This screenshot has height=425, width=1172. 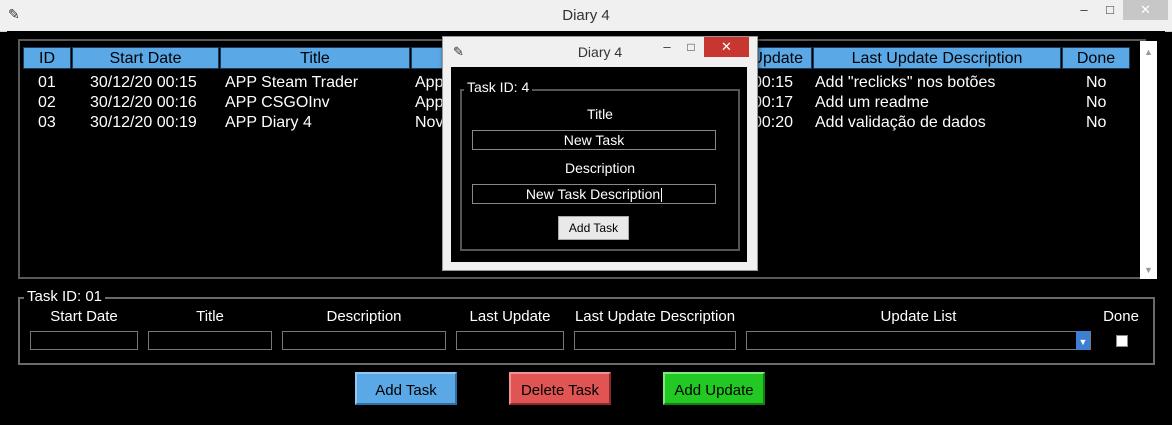 I want to click on minimize-button: ‒, so click(x=1084, y=10).